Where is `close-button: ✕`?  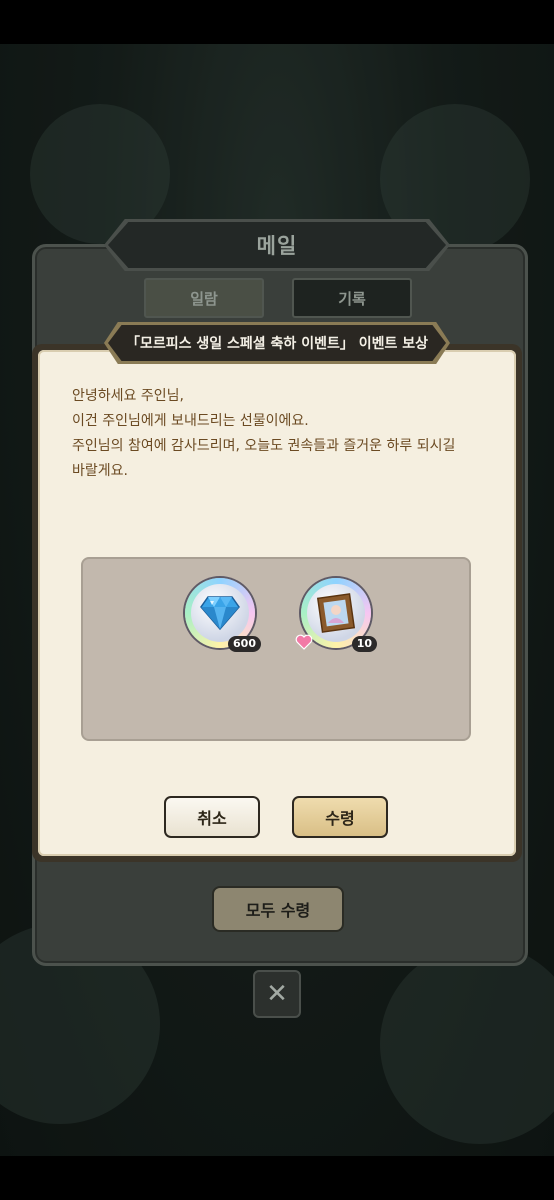 close-button: ✕ is located at coordinates (277, 994).